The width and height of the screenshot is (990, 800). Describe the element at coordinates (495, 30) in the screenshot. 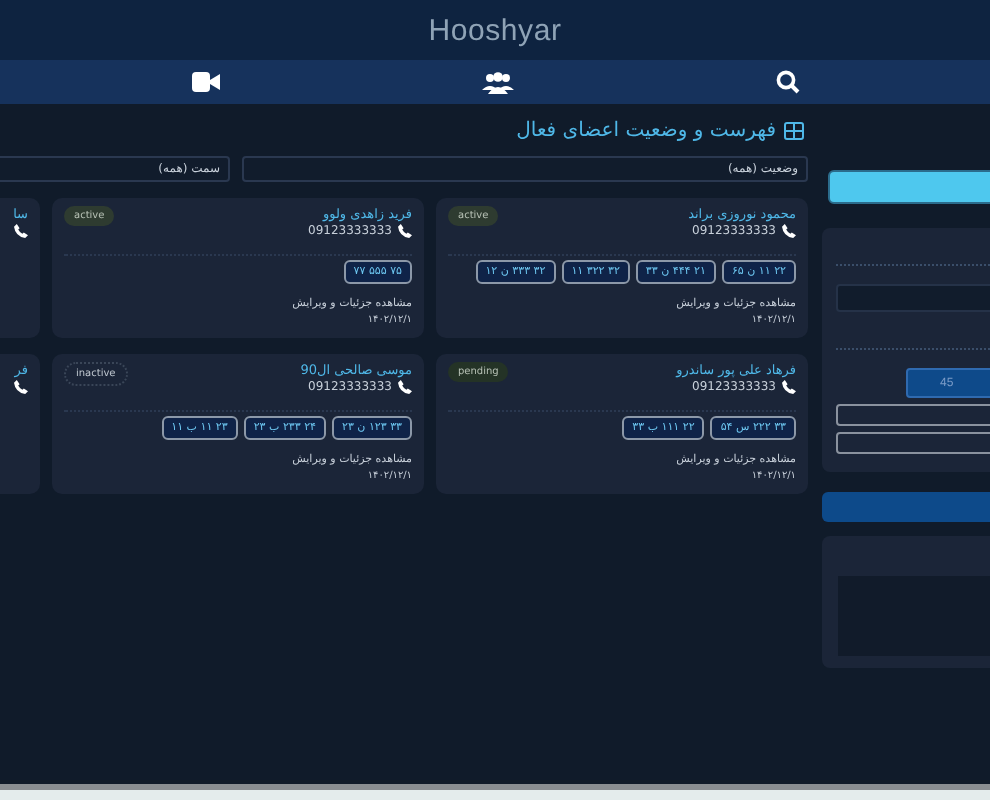

I see `logo: Hooshyar` at that location.